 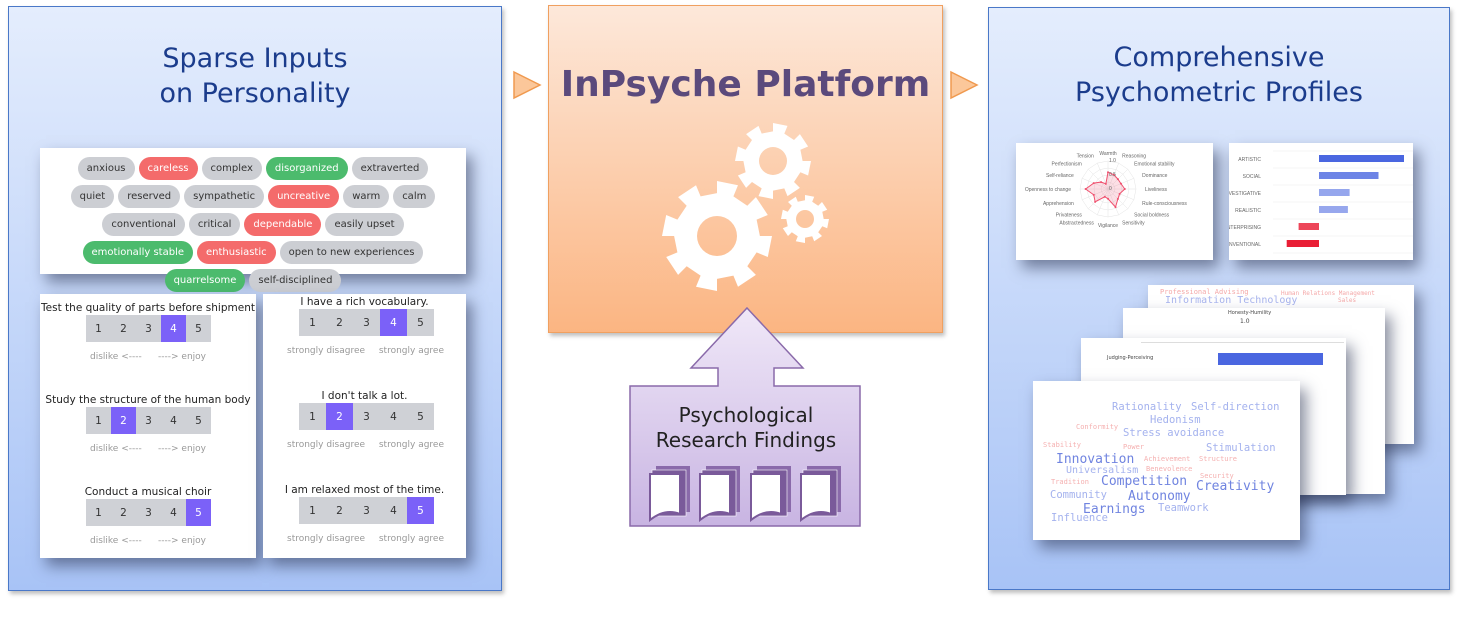 What do you see at coordinates (1110, 189) in the screenshot?
I see `radar-tick: 0` at bounding box center [1110, 189].